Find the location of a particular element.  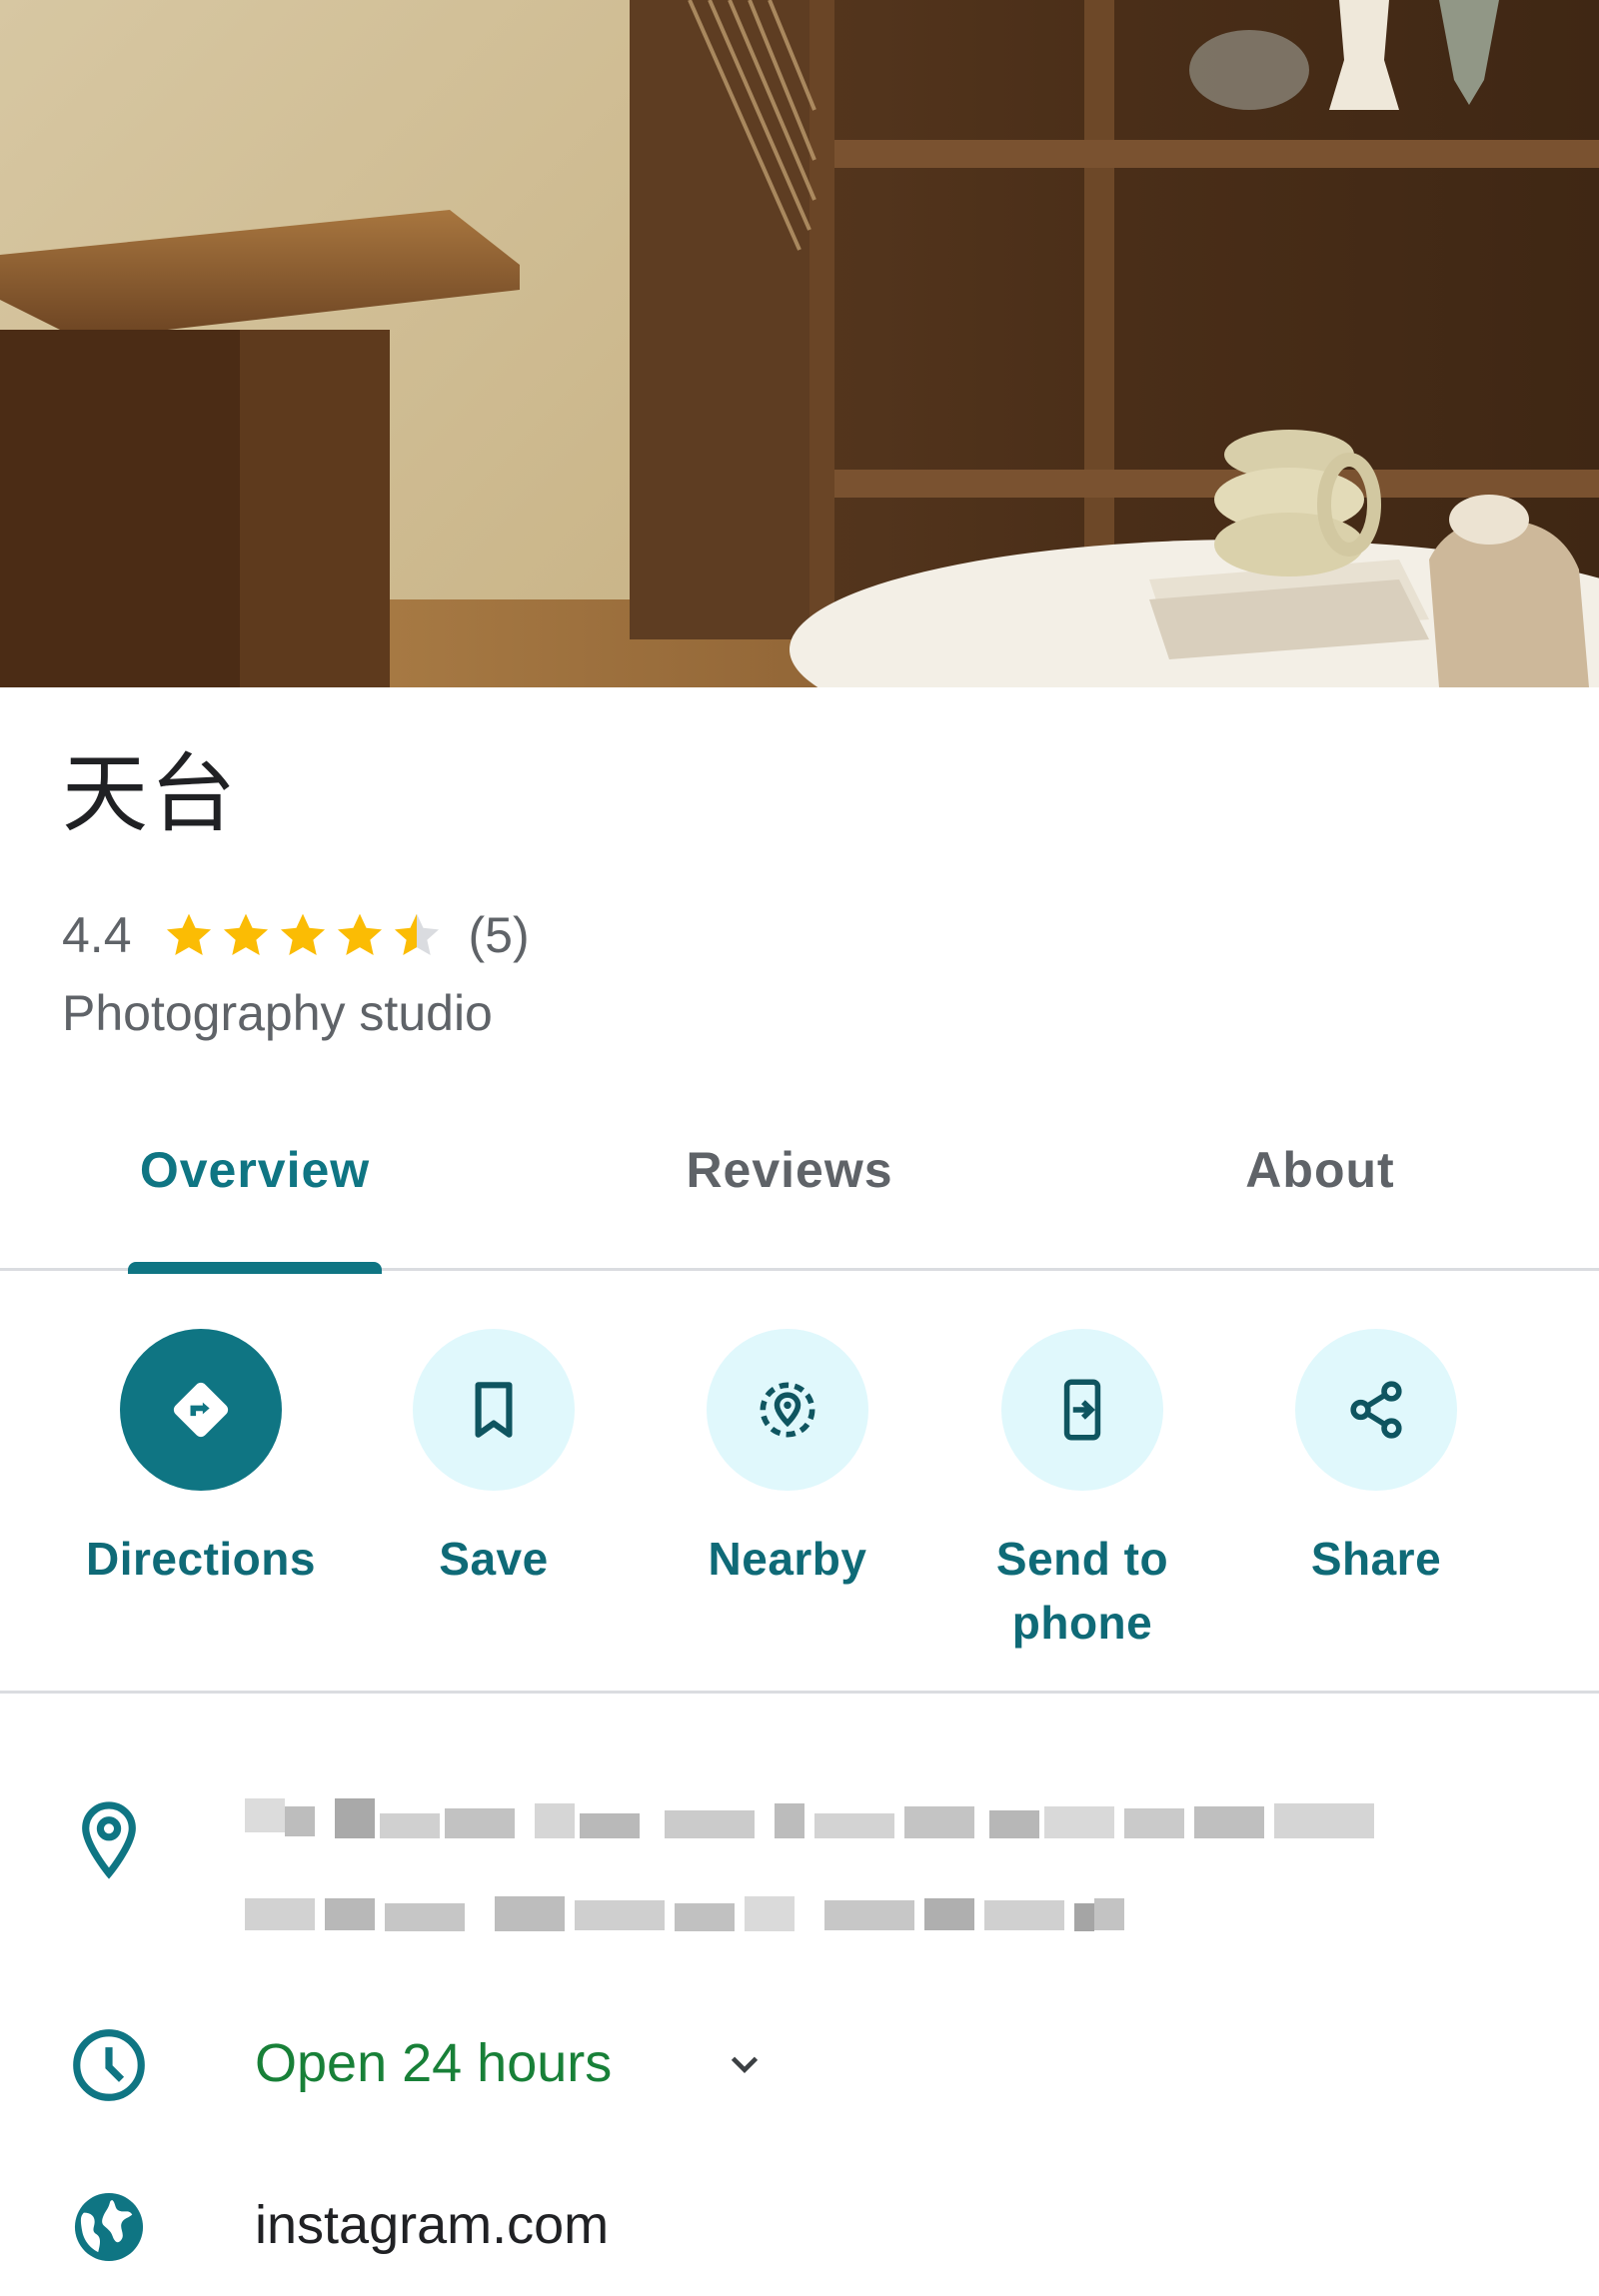

address-redacted is located at coordinates (812, 1882).